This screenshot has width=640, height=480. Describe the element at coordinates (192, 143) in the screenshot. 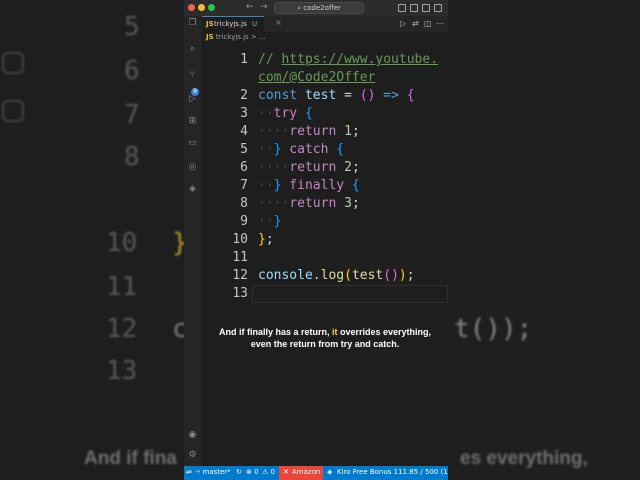

I see `remote-explorer-icon: ▭` at that location.